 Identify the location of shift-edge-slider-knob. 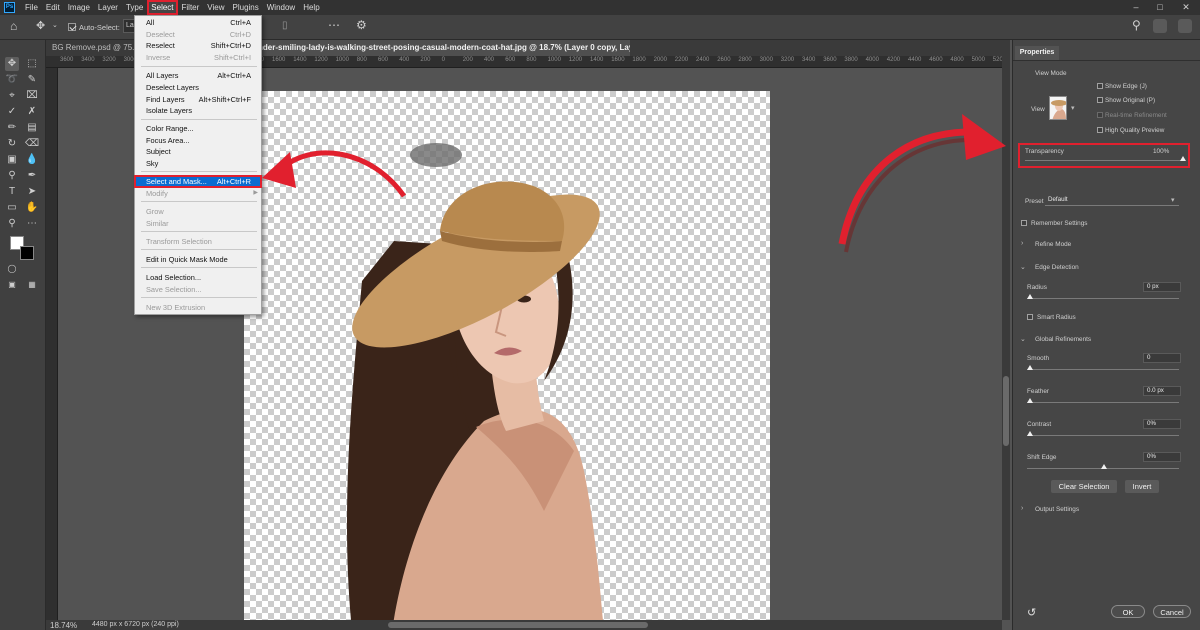
(1104, 466).